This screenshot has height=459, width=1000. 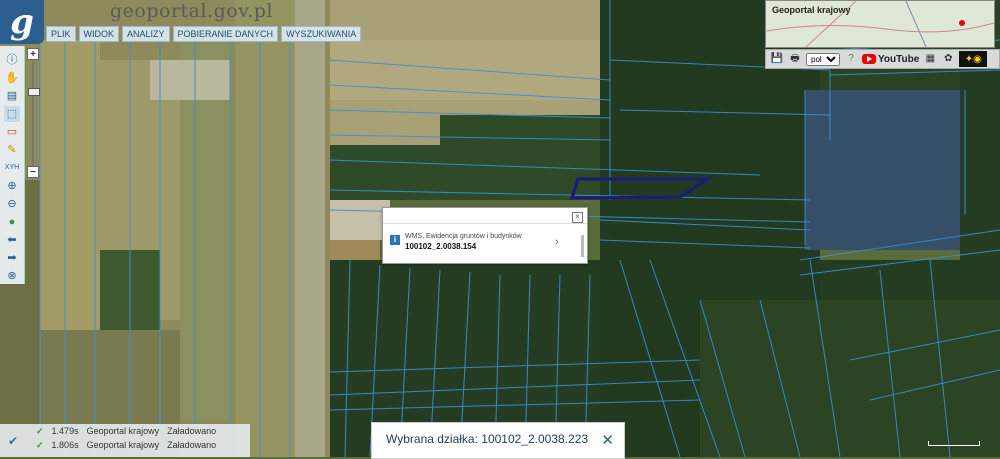 I want to click on menu-analizy: ANALIZY, so click(x=146, y=34).